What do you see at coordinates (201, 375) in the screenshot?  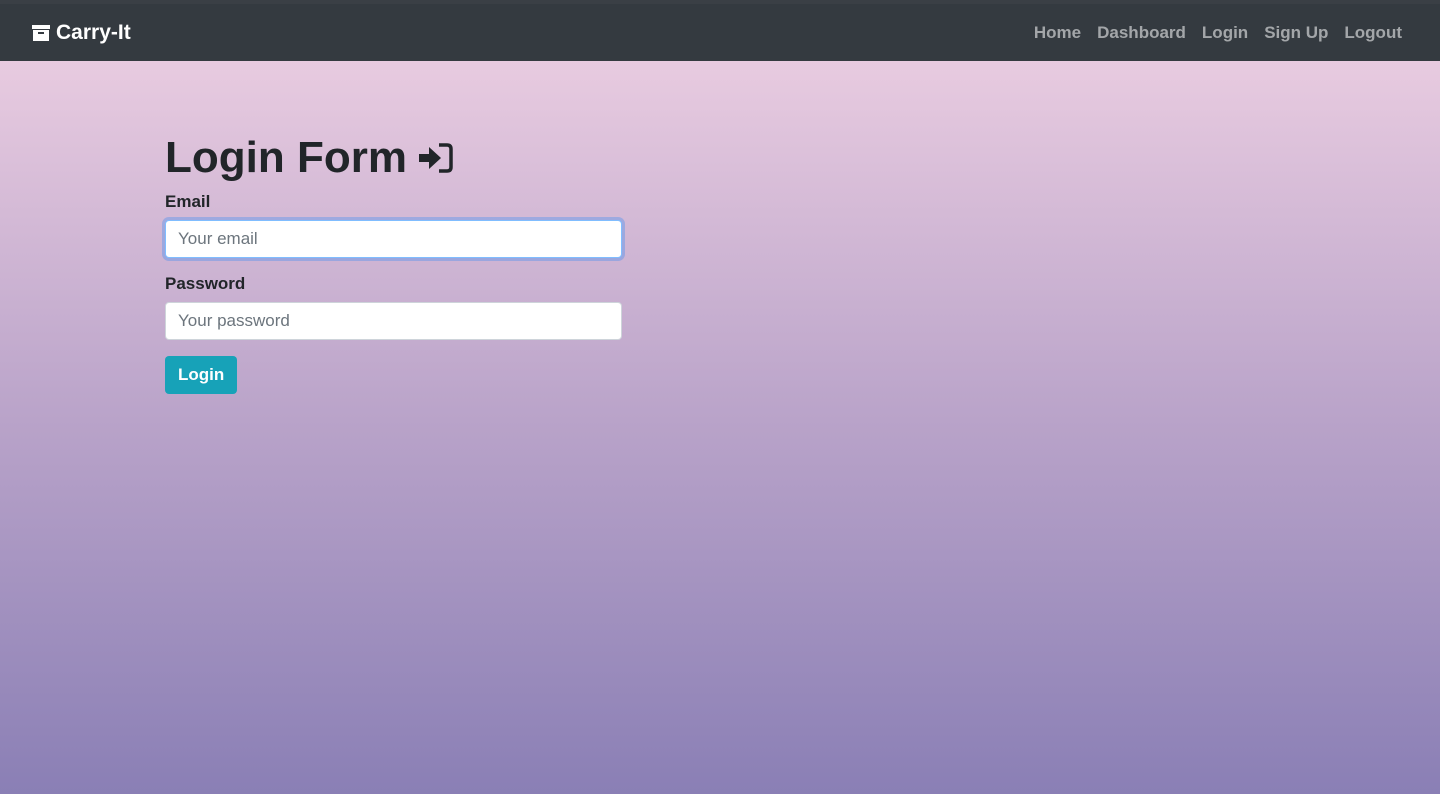 I see `login-button: Login` at bounding box center [201, 375].